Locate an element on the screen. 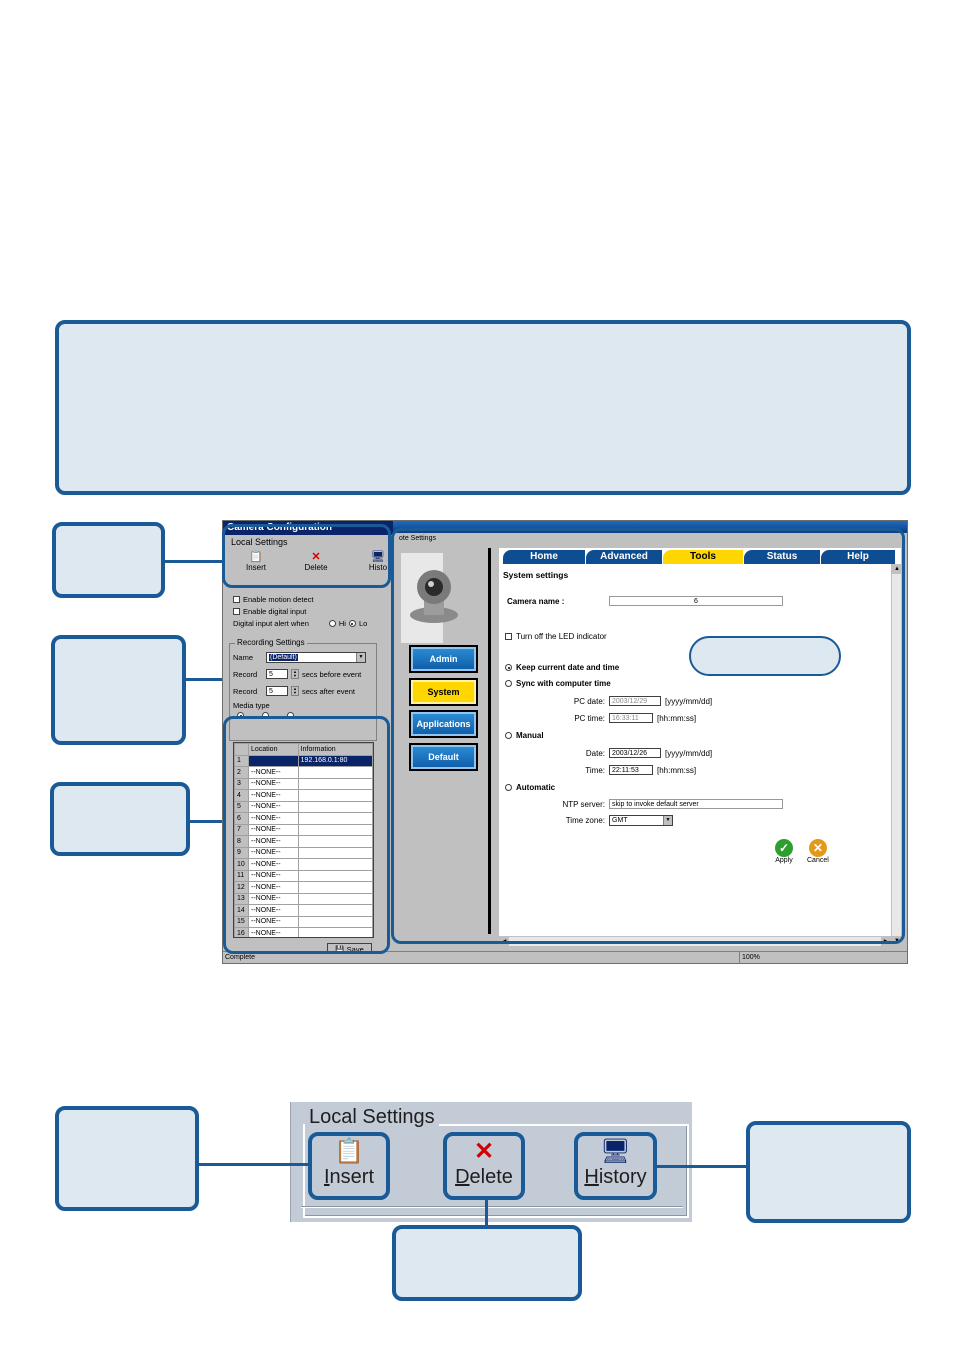  callout-insert is located at coordinates (127, 1158).